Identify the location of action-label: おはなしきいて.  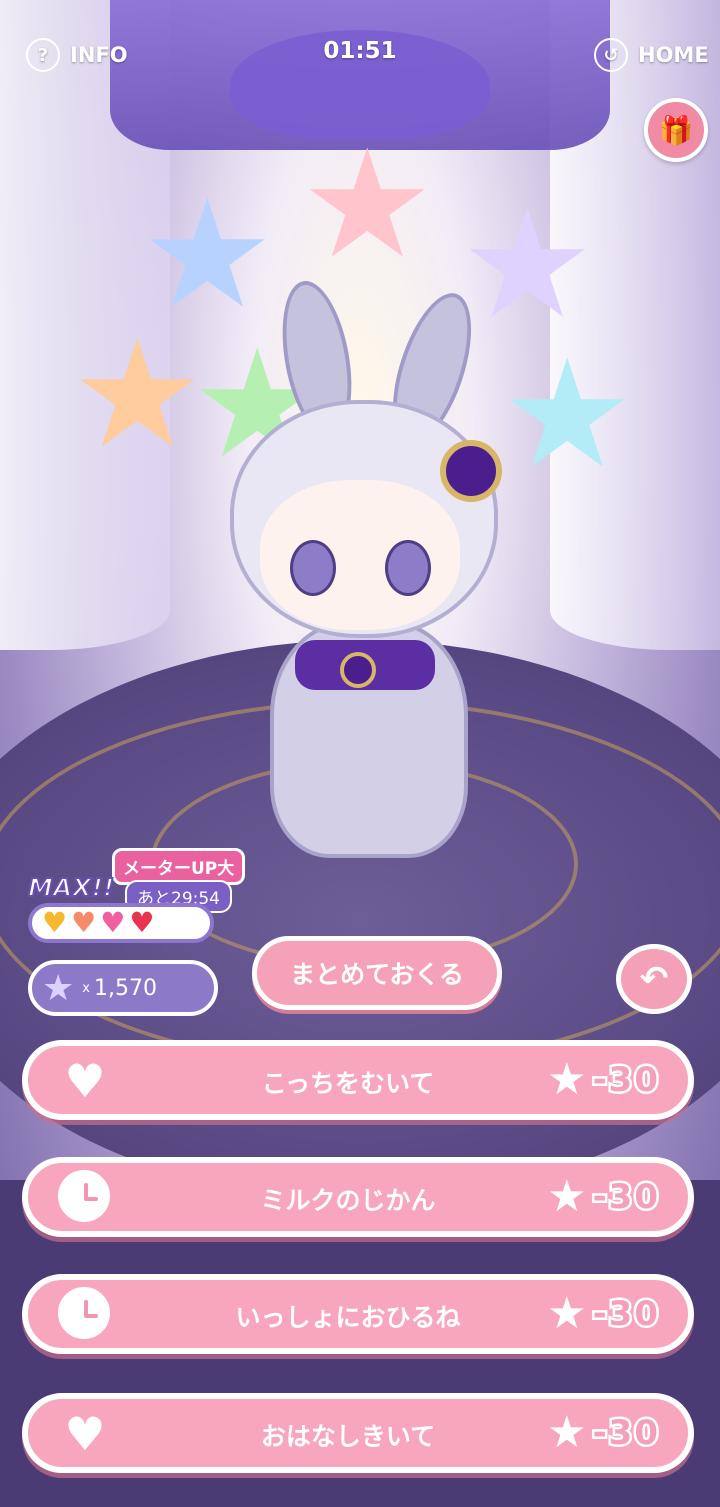
(348, 1436).